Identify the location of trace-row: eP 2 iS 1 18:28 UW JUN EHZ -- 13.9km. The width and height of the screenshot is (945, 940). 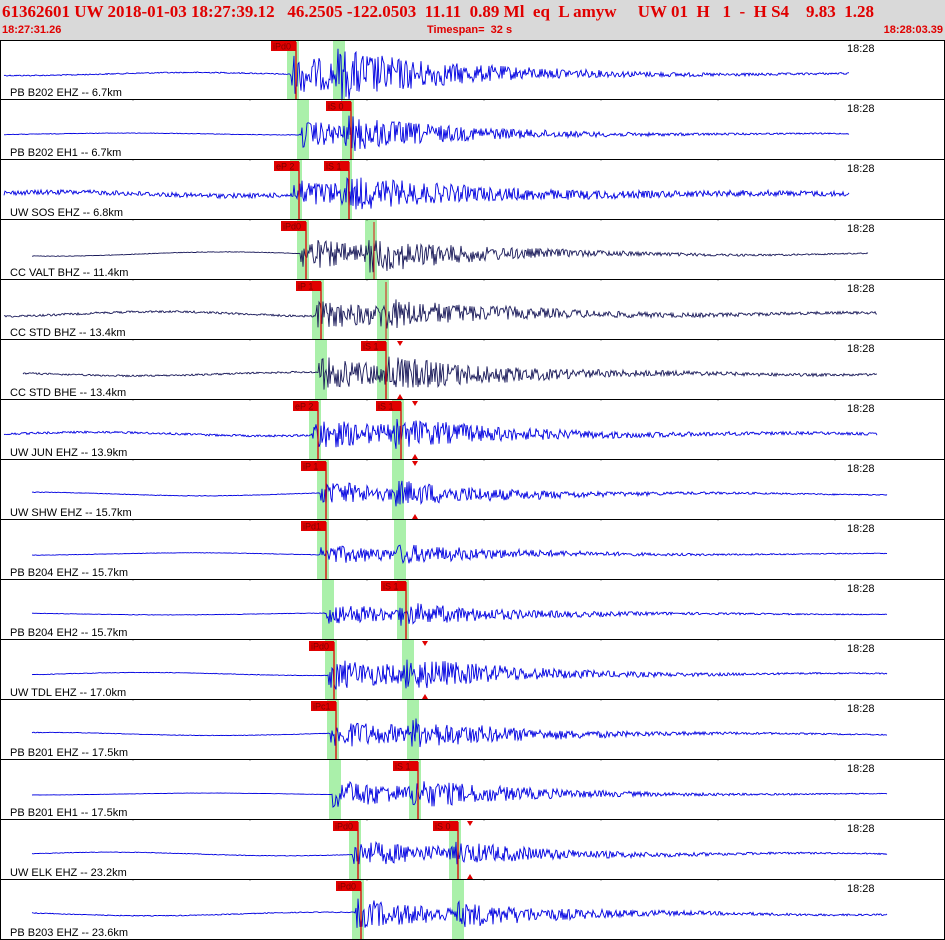
(472, 430).